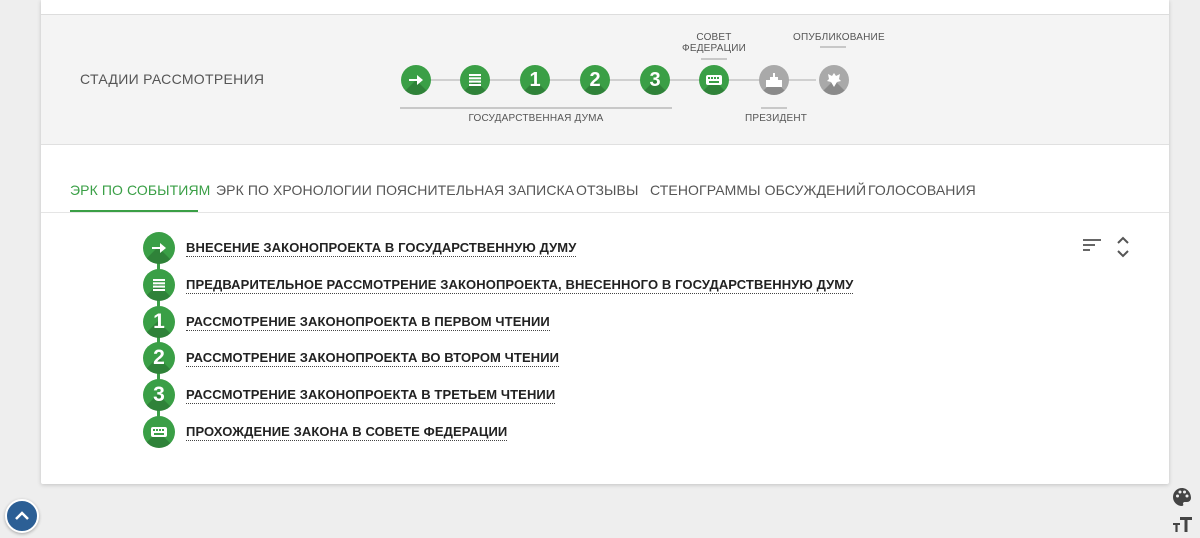  Describe the element at coordinates (834, 80) in the screenshot. I see `stage-publication-emblem-icon` at that location.